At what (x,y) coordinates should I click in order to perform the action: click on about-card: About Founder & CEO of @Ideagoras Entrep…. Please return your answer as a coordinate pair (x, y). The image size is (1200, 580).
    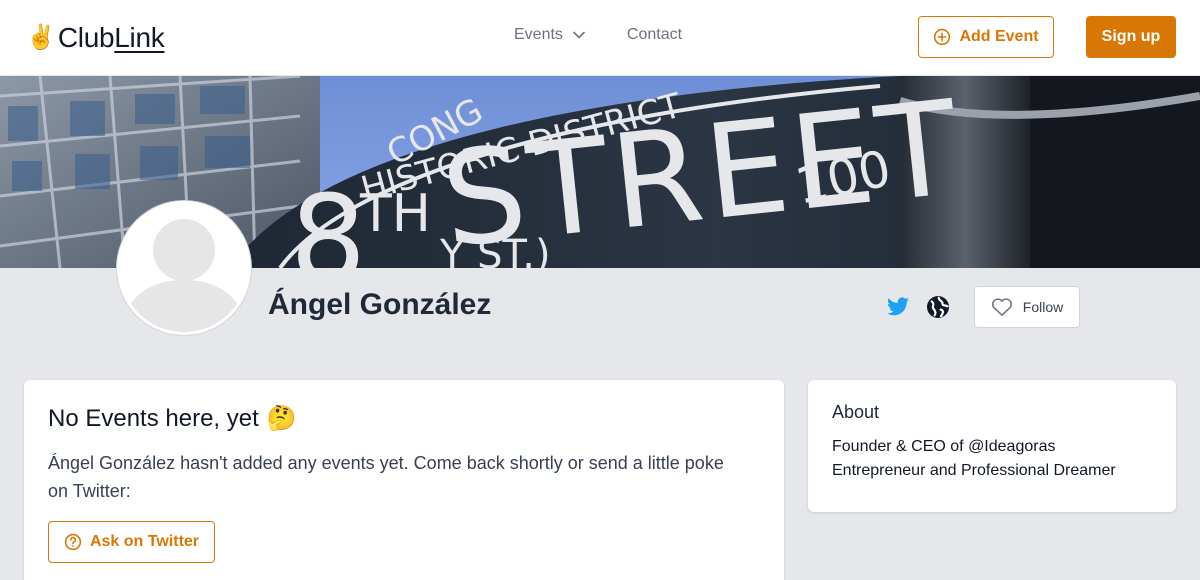
    Looking at the image, I should click on (992, 446).